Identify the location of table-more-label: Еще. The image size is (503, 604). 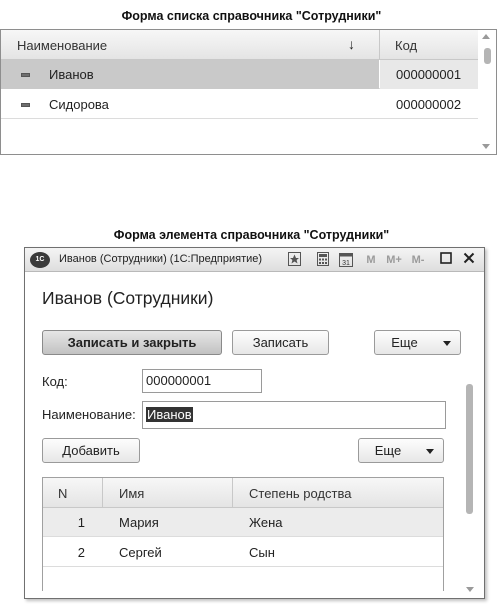
(388, 450).